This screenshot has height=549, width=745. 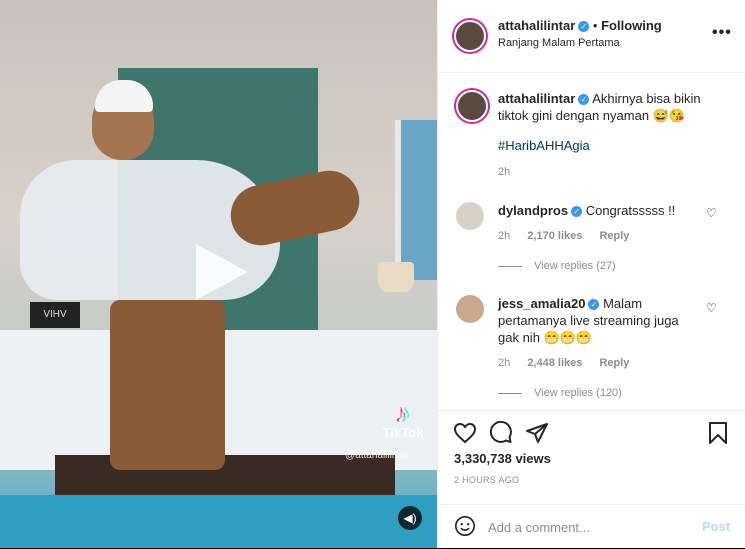 I want to click on comment-likes: 2,170 likes, so click(x=554, y=236).